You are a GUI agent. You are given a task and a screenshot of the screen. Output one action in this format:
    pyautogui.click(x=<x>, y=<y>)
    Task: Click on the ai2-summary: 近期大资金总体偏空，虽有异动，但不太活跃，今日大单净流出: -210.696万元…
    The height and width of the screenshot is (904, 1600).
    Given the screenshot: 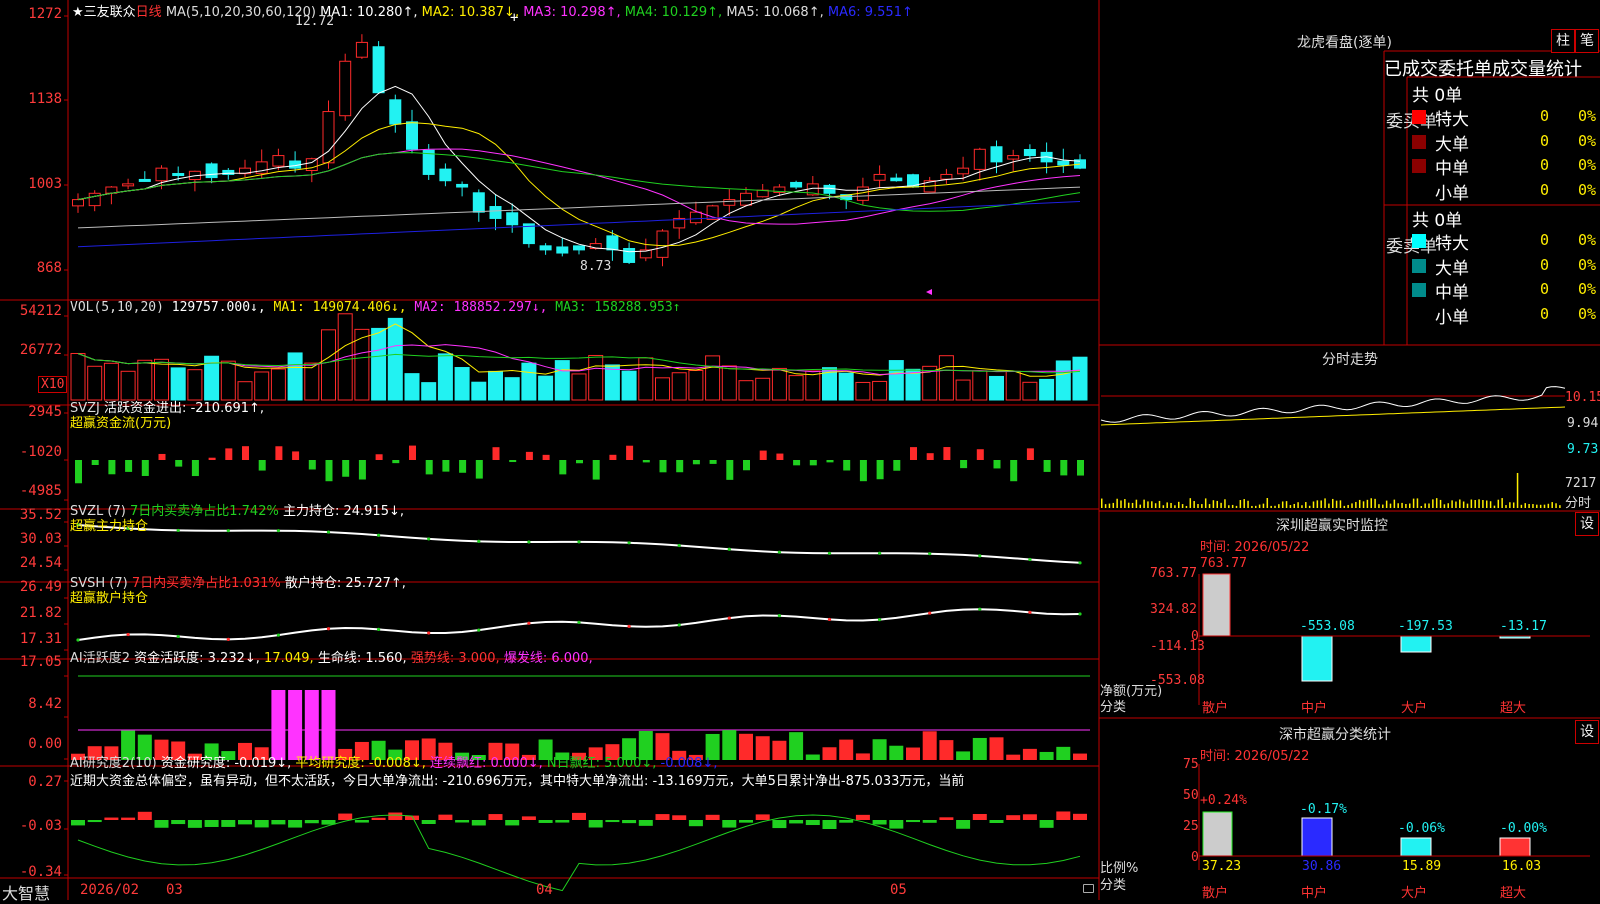 What is the action you would take?
    pyautogui.click(x=517, y=781)
    